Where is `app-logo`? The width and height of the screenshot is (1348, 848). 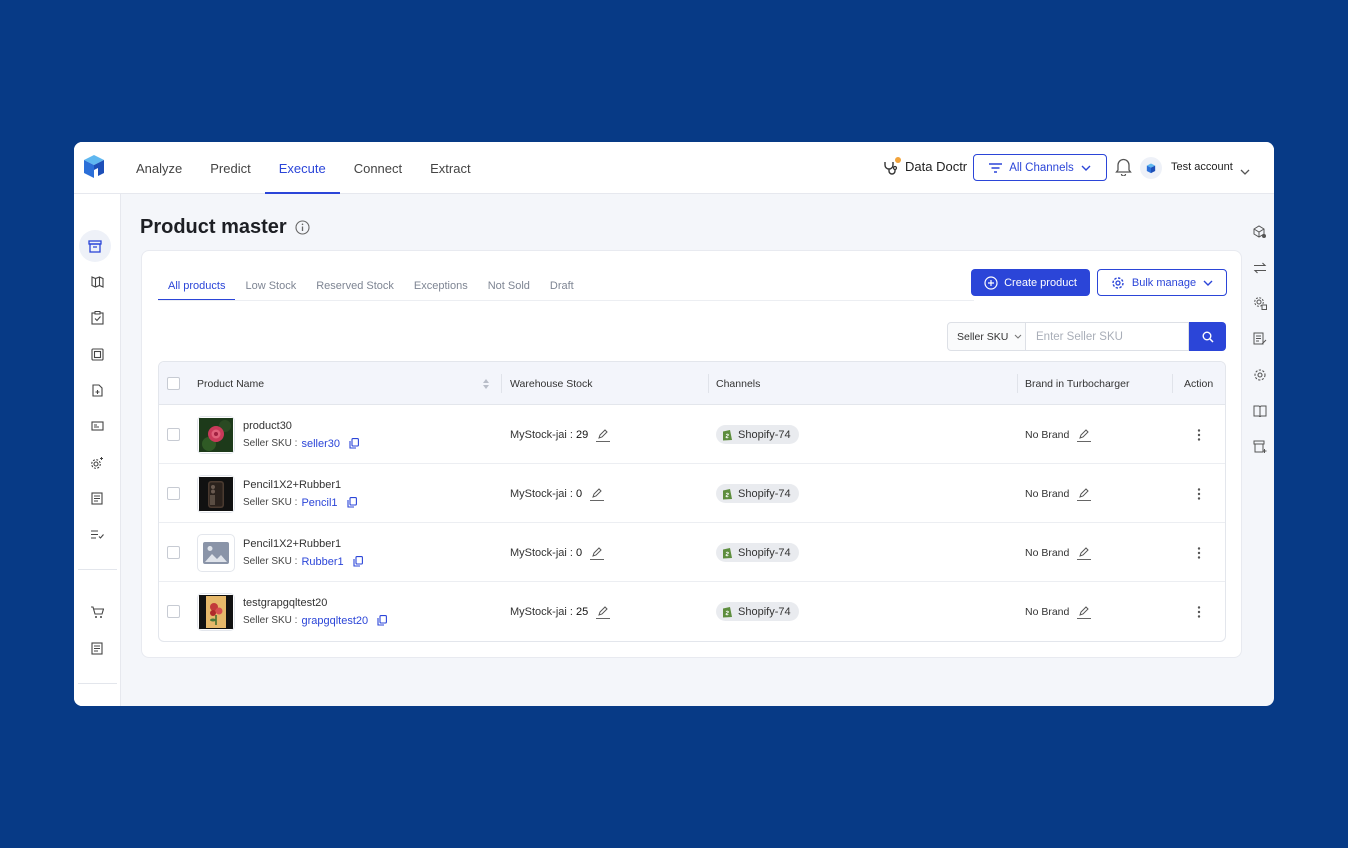 app-logo is located at coordinates (94, 167).